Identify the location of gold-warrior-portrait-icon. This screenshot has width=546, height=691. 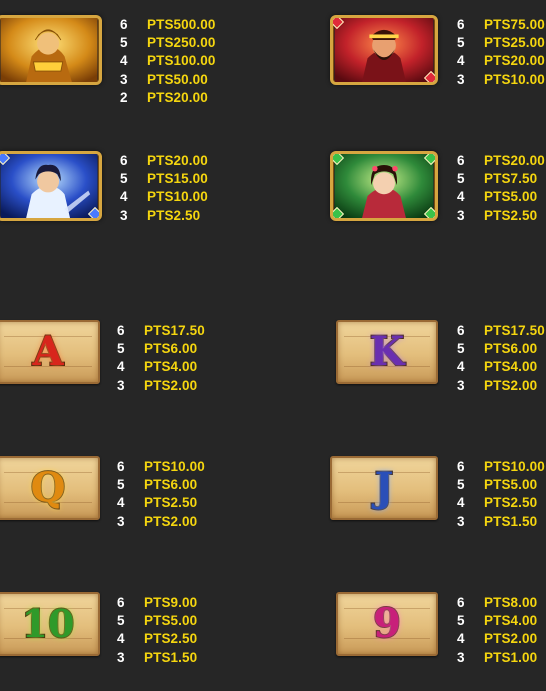
(49, 50).